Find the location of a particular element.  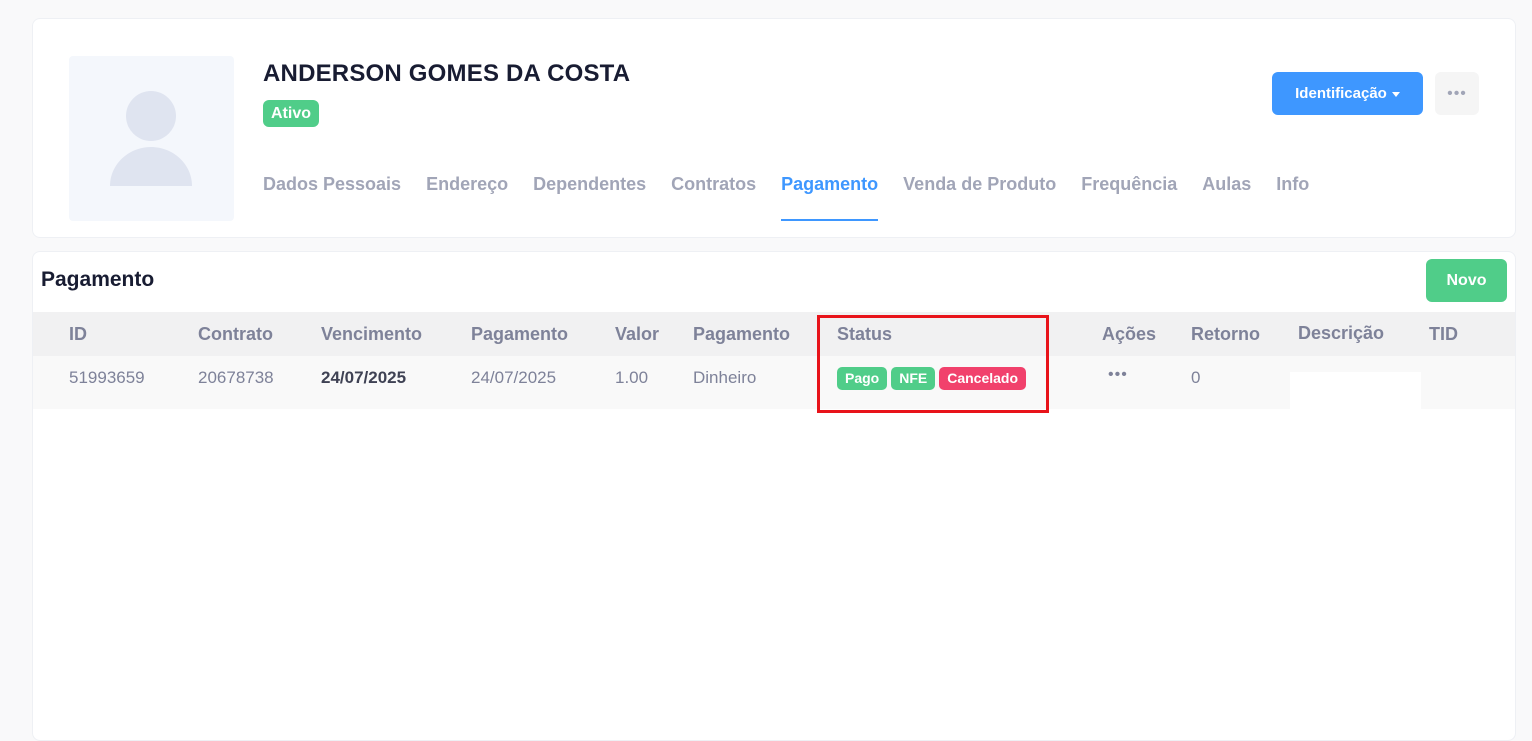

cell-contrato: 20678738 is located at coordinates (236, 377).